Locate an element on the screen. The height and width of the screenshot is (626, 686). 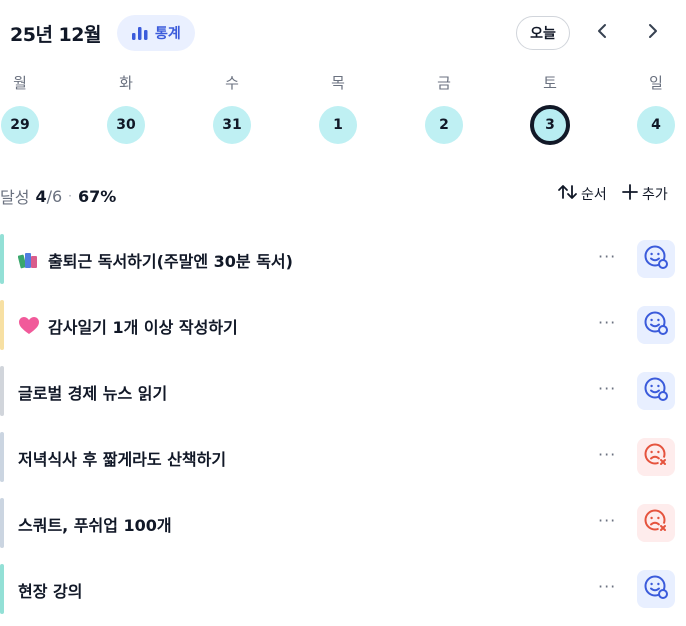
day-button: 29 is located at coordinates (20, 125).